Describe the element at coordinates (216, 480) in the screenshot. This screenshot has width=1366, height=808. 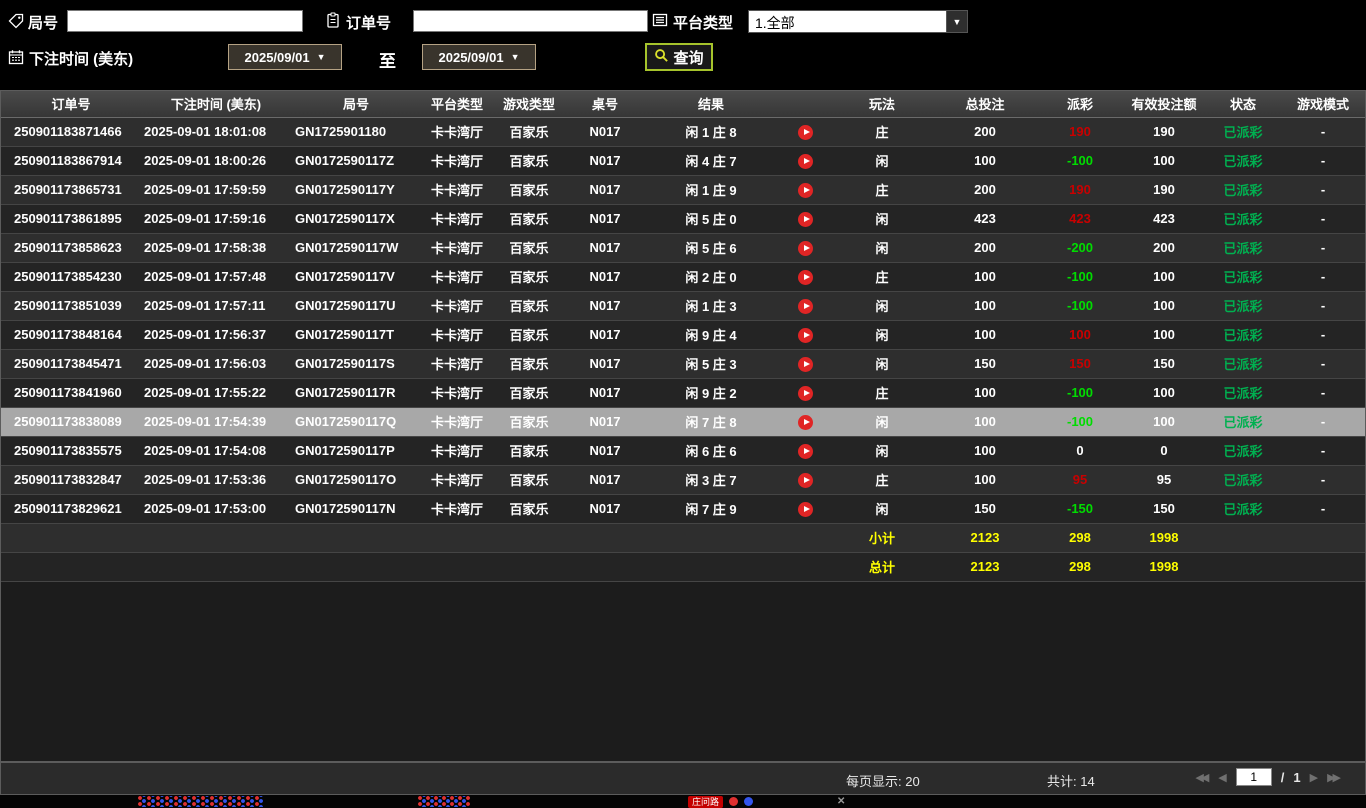
I see `cell-time: 2025-09-01 17:53:36` at that location.